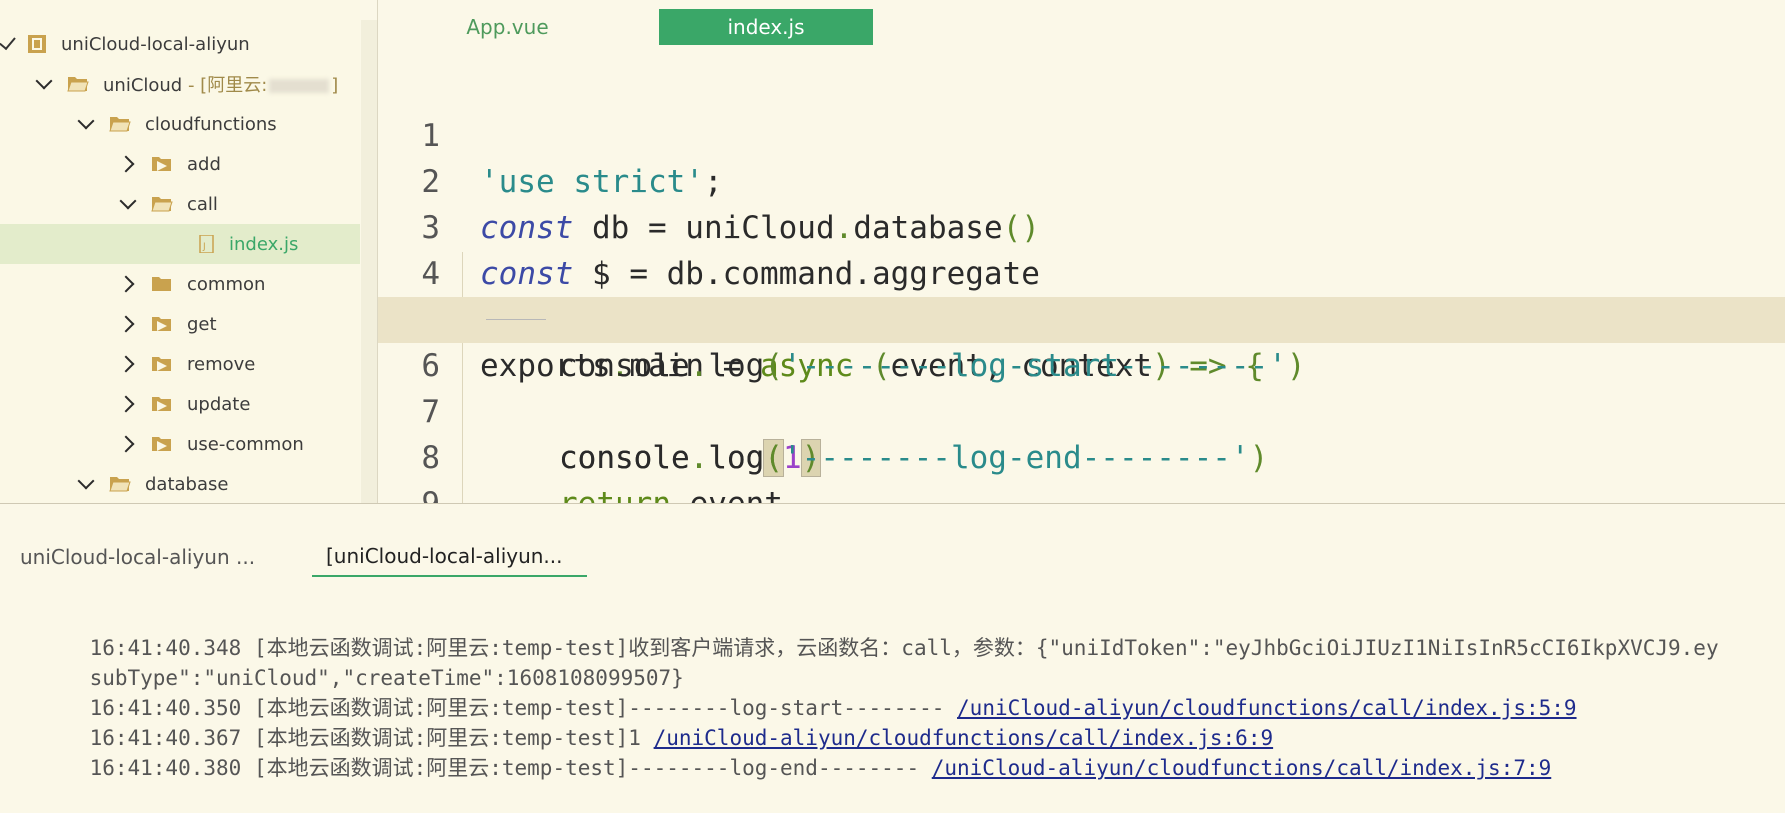  I want to click on tree-label-add: add, so click(204, 164).